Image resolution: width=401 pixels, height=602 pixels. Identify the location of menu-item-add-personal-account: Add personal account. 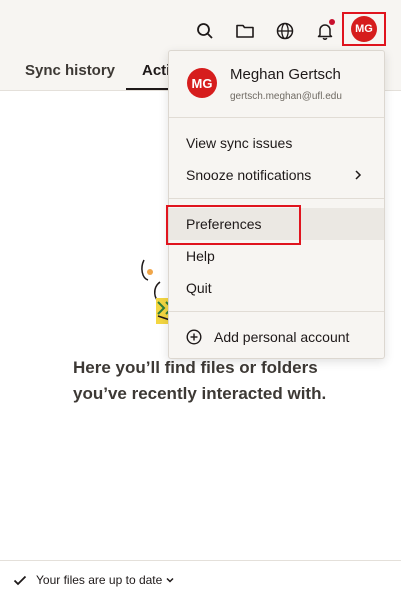
(276, 337).